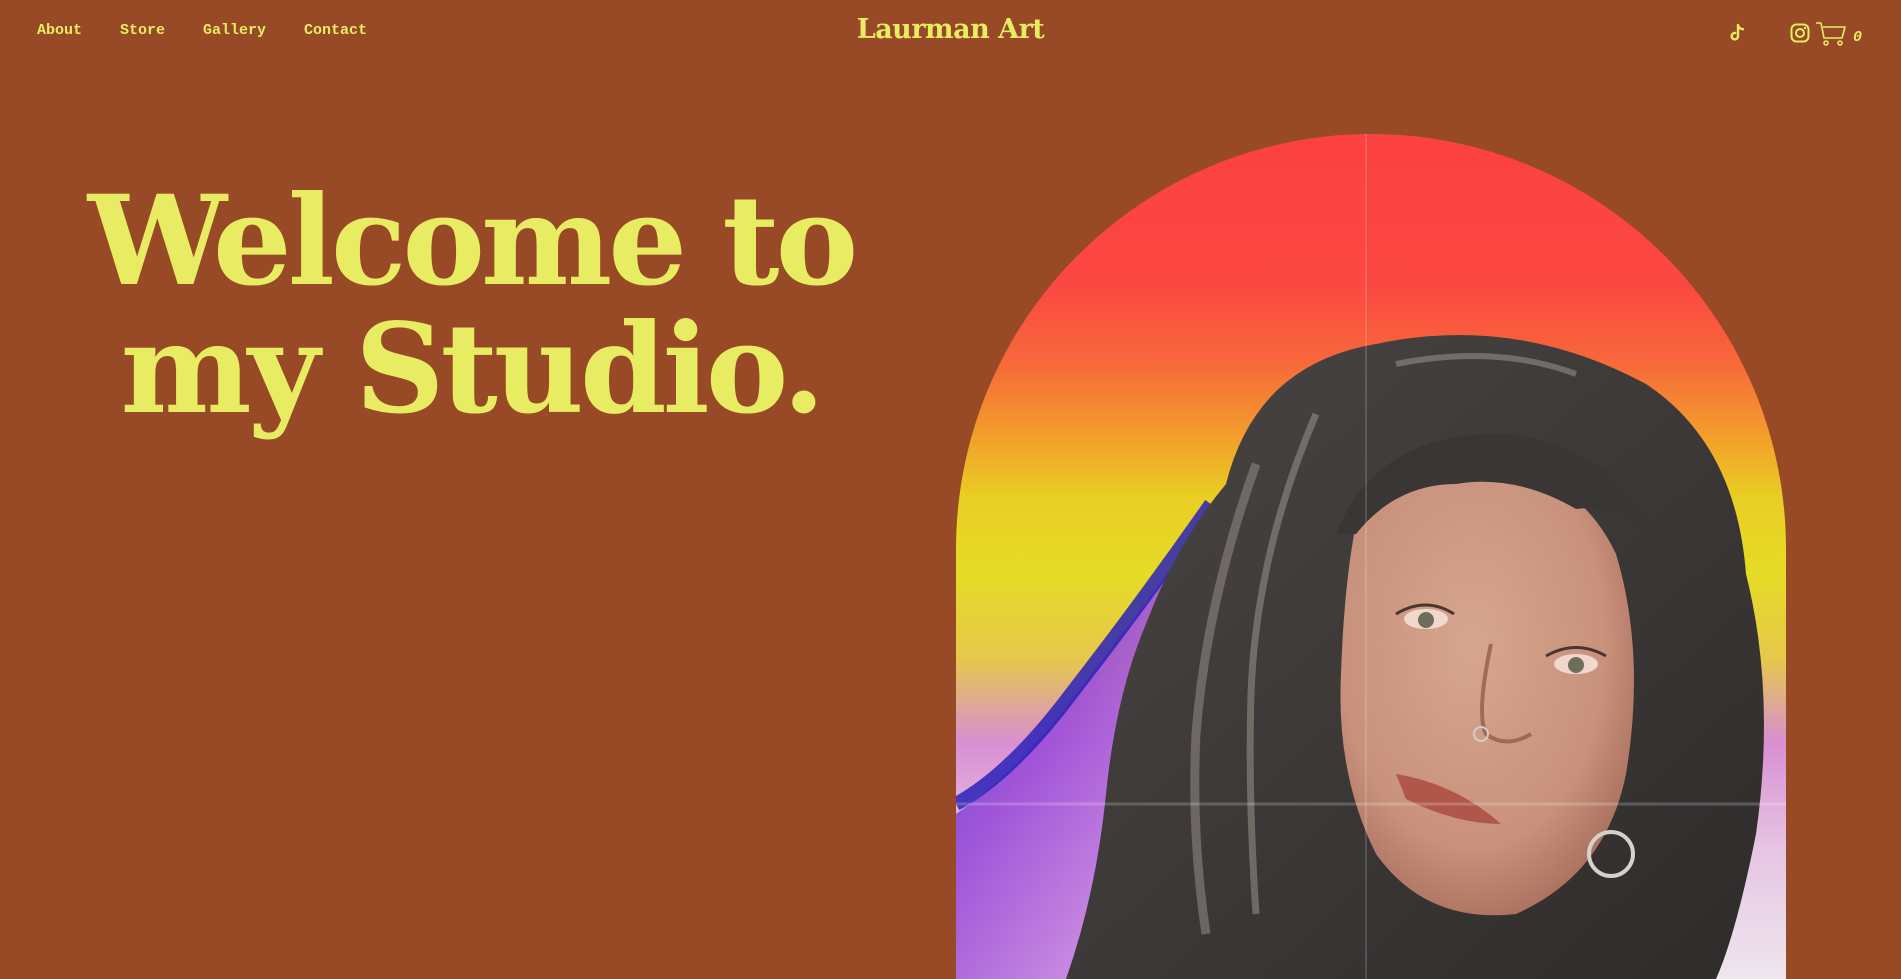  Describe the element at coordinates (1858, 37) in the screenshot. I see `cart-count: 0` at that location.